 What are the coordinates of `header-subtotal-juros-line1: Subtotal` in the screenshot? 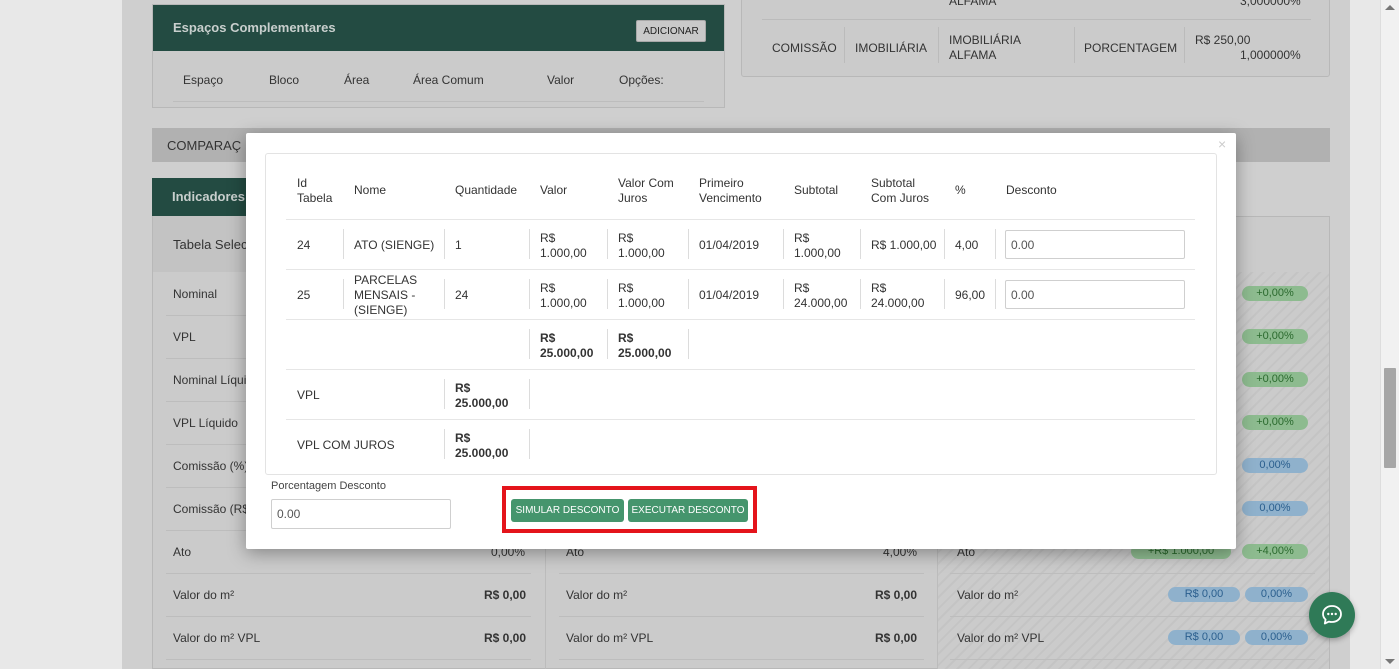 It's located at (893, 183).